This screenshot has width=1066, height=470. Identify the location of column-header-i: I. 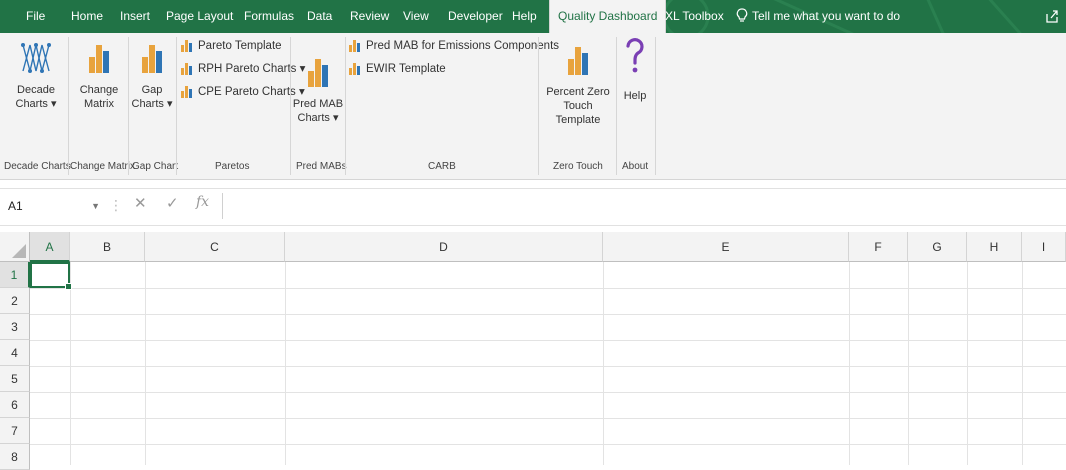
(1044, 247).